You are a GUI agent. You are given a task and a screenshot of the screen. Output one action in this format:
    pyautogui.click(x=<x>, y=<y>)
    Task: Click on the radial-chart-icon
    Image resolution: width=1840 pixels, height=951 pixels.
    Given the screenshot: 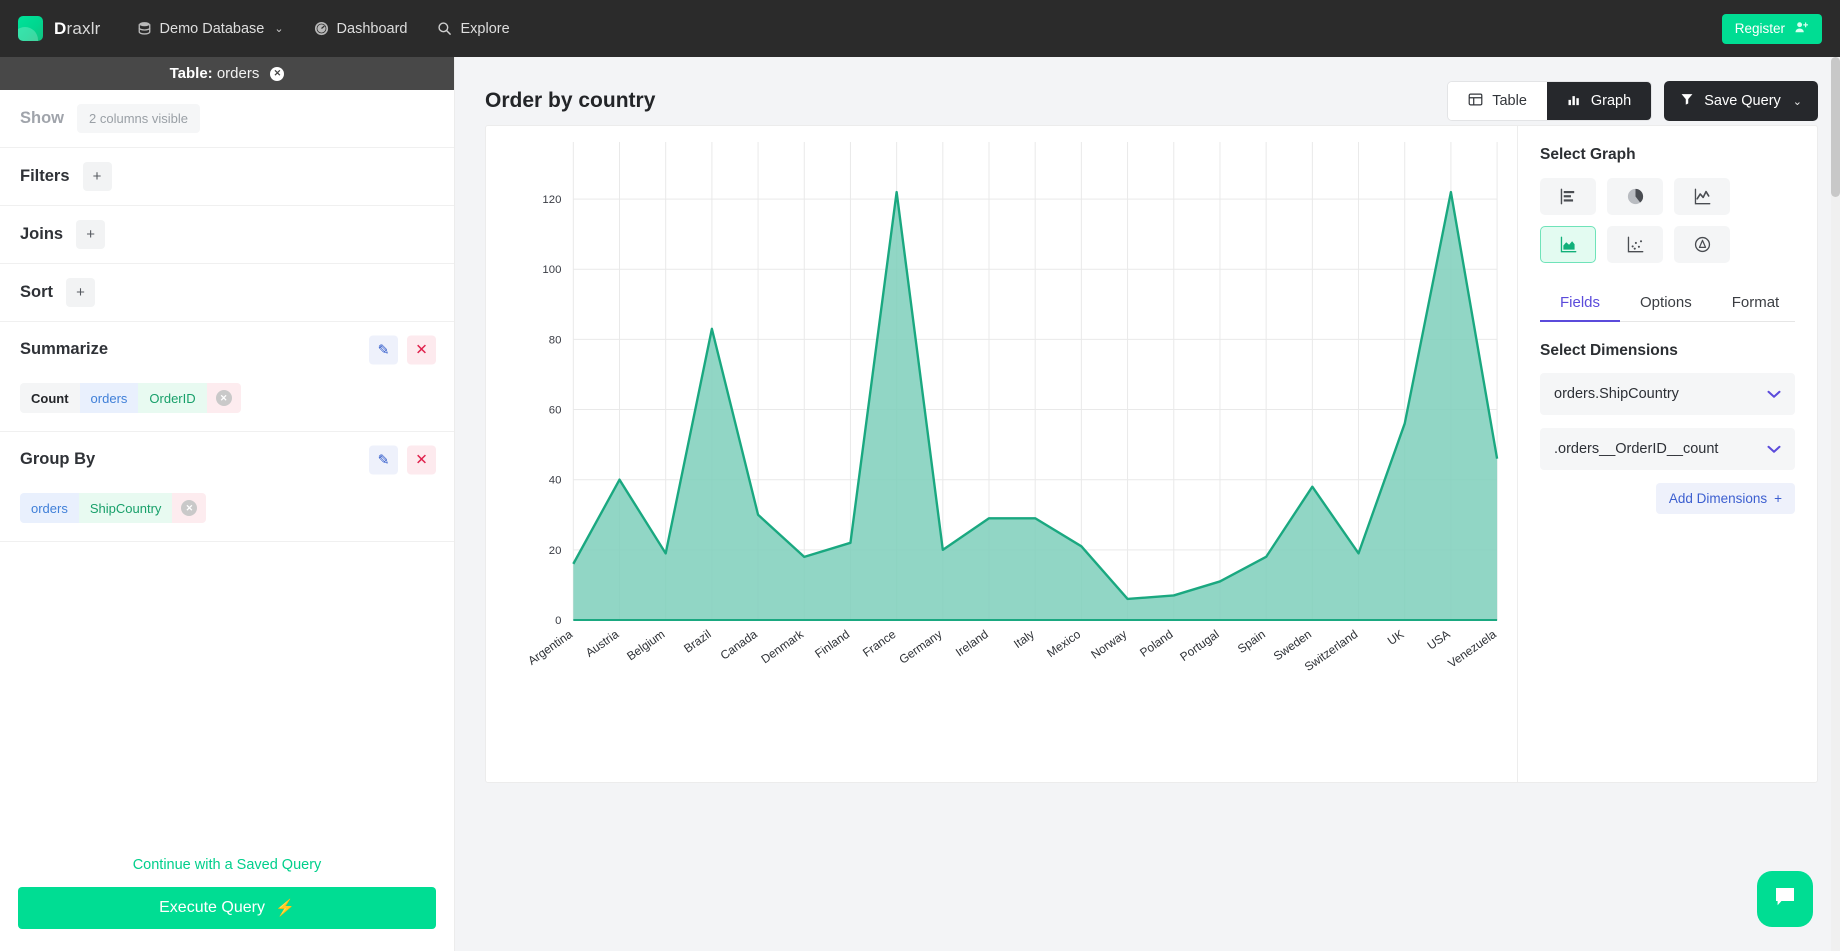 What is the action you would take?
    pyautogui.click(x=1702, y=244)
    